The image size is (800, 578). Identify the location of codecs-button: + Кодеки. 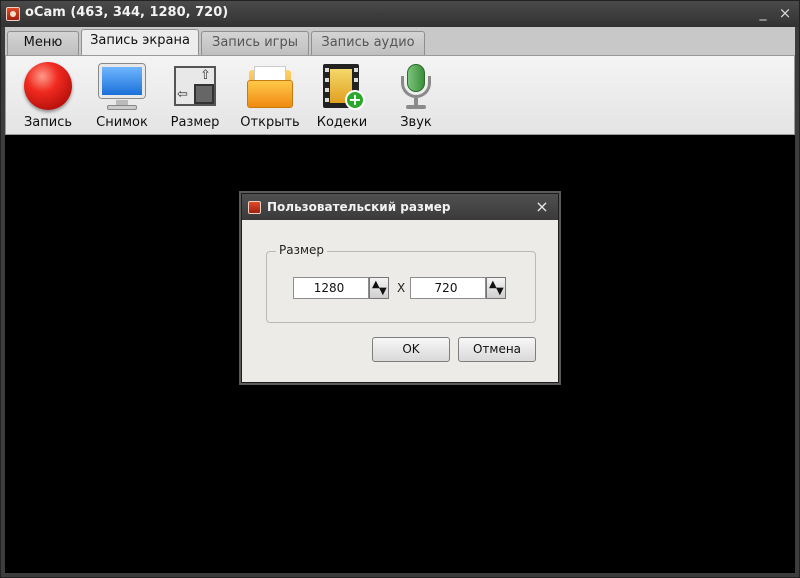
(342, 96).